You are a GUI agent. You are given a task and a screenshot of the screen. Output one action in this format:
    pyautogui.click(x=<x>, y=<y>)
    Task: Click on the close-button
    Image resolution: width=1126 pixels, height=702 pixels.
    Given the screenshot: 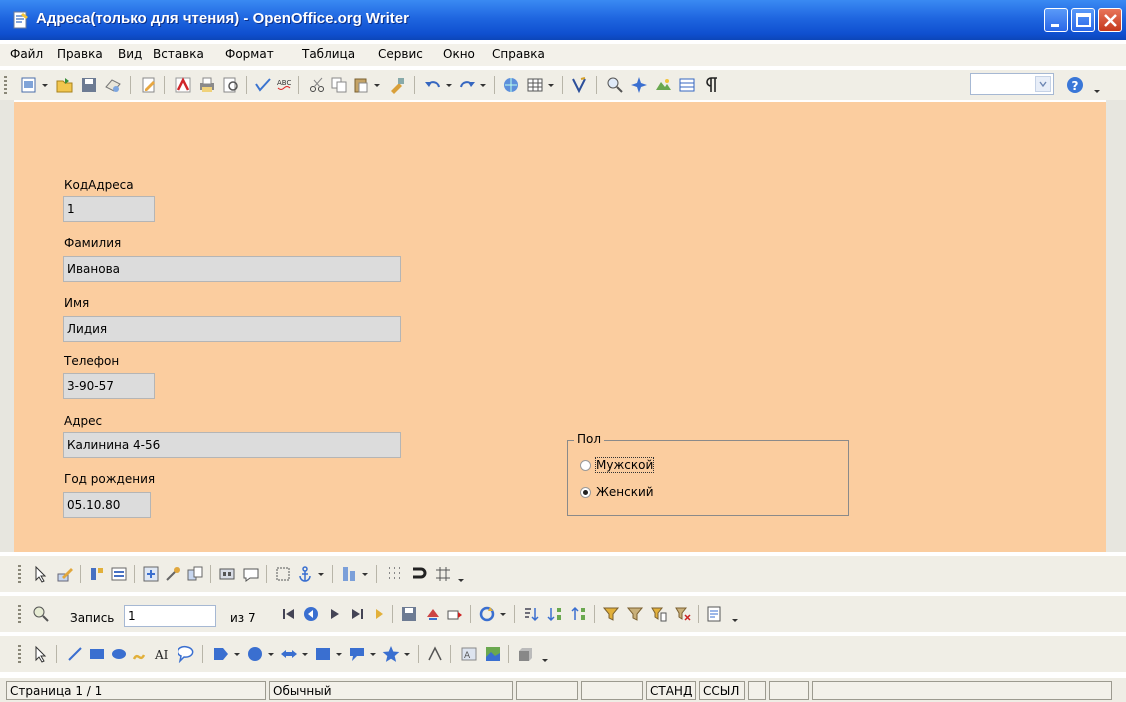 What is the action you would take?
    pyautogui.click(x=1110, y=20)
    